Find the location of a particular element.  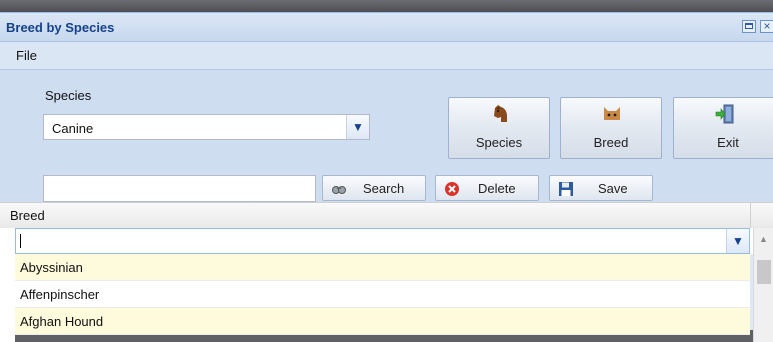

delete-button: Delete is located at coordinates (487, 188).